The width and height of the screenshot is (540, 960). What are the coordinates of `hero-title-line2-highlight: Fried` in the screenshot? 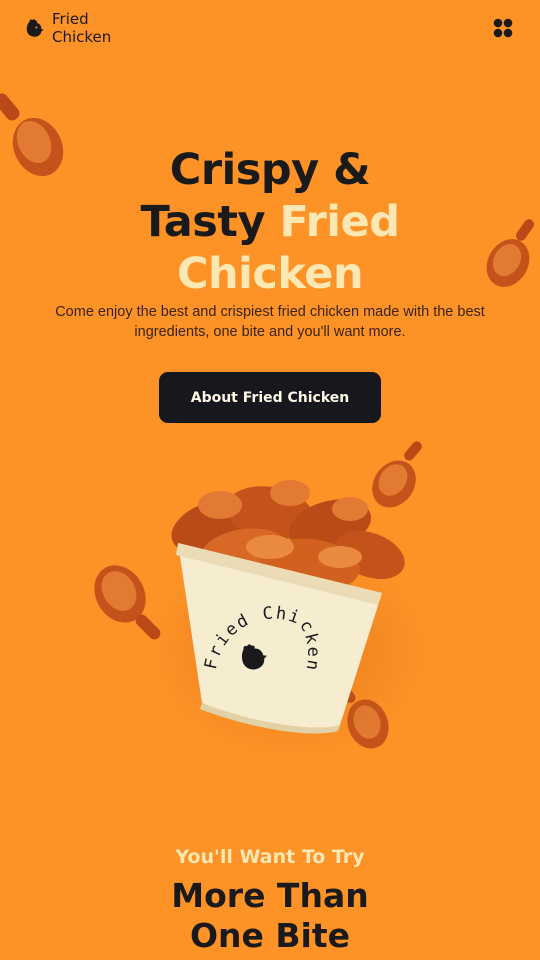 It's located at (339, 222).